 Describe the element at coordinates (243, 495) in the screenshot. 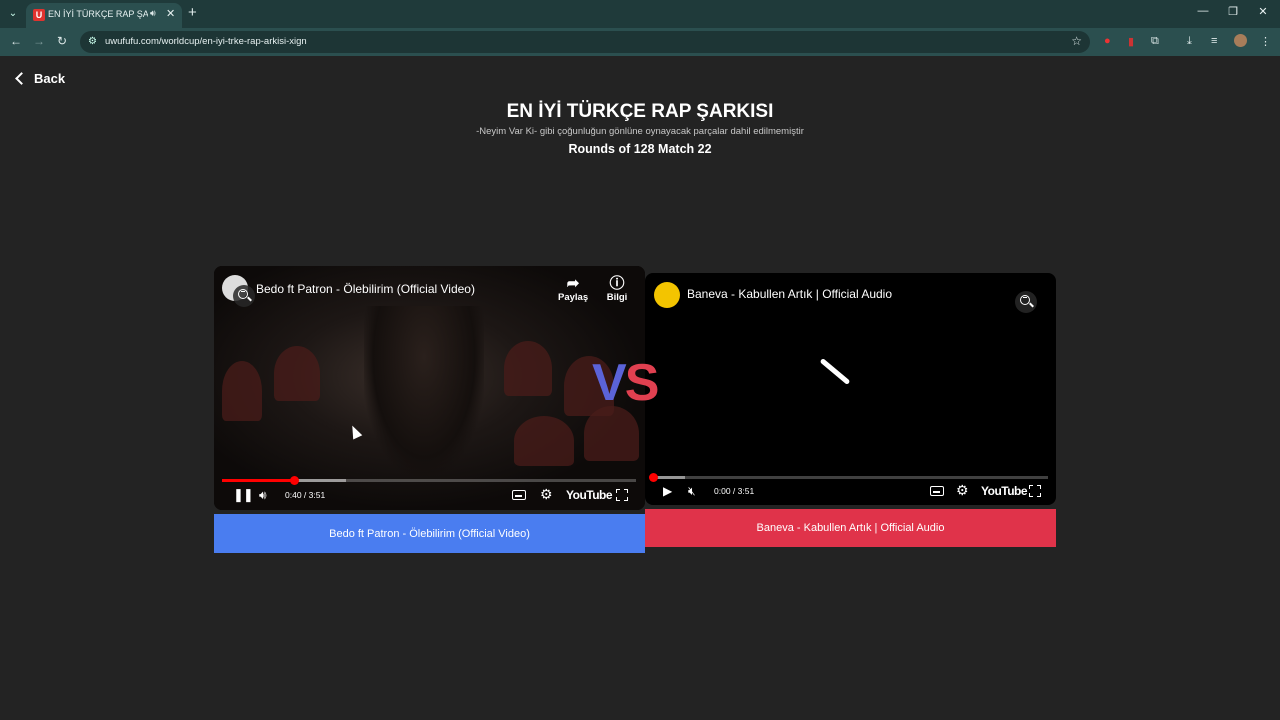

I see `pause-icon: ❚❚` at that location.